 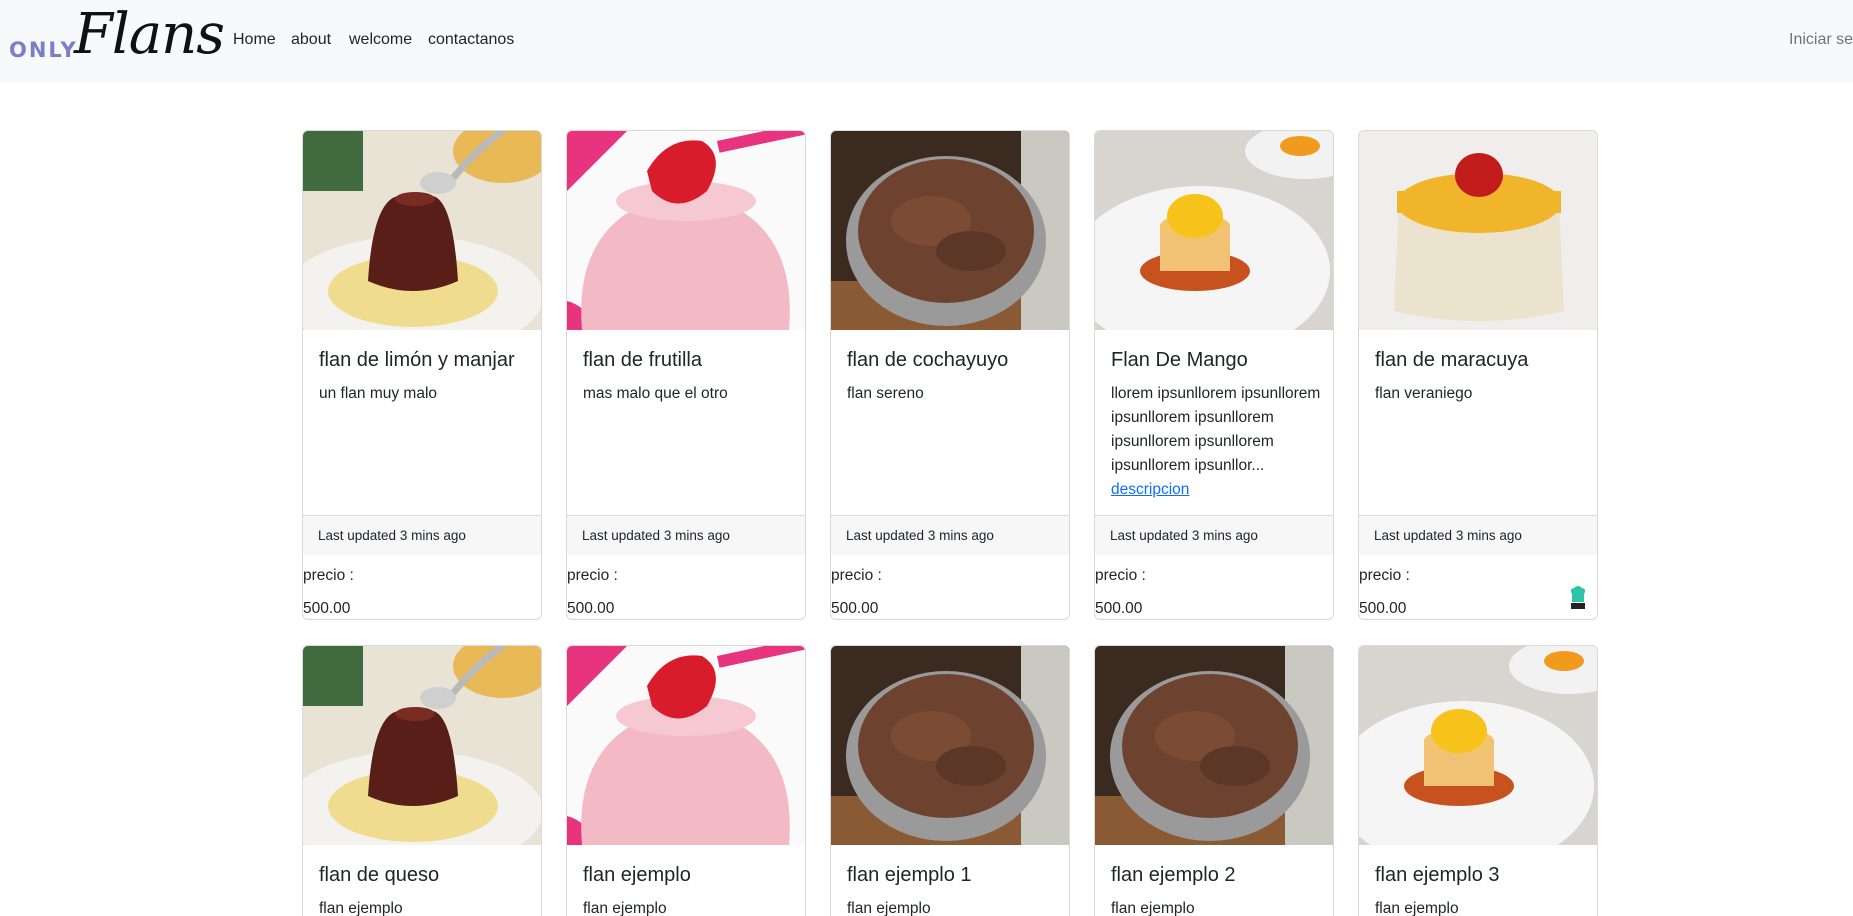 I want to click on nav-home-link: Home, so click(x=254, y=40).